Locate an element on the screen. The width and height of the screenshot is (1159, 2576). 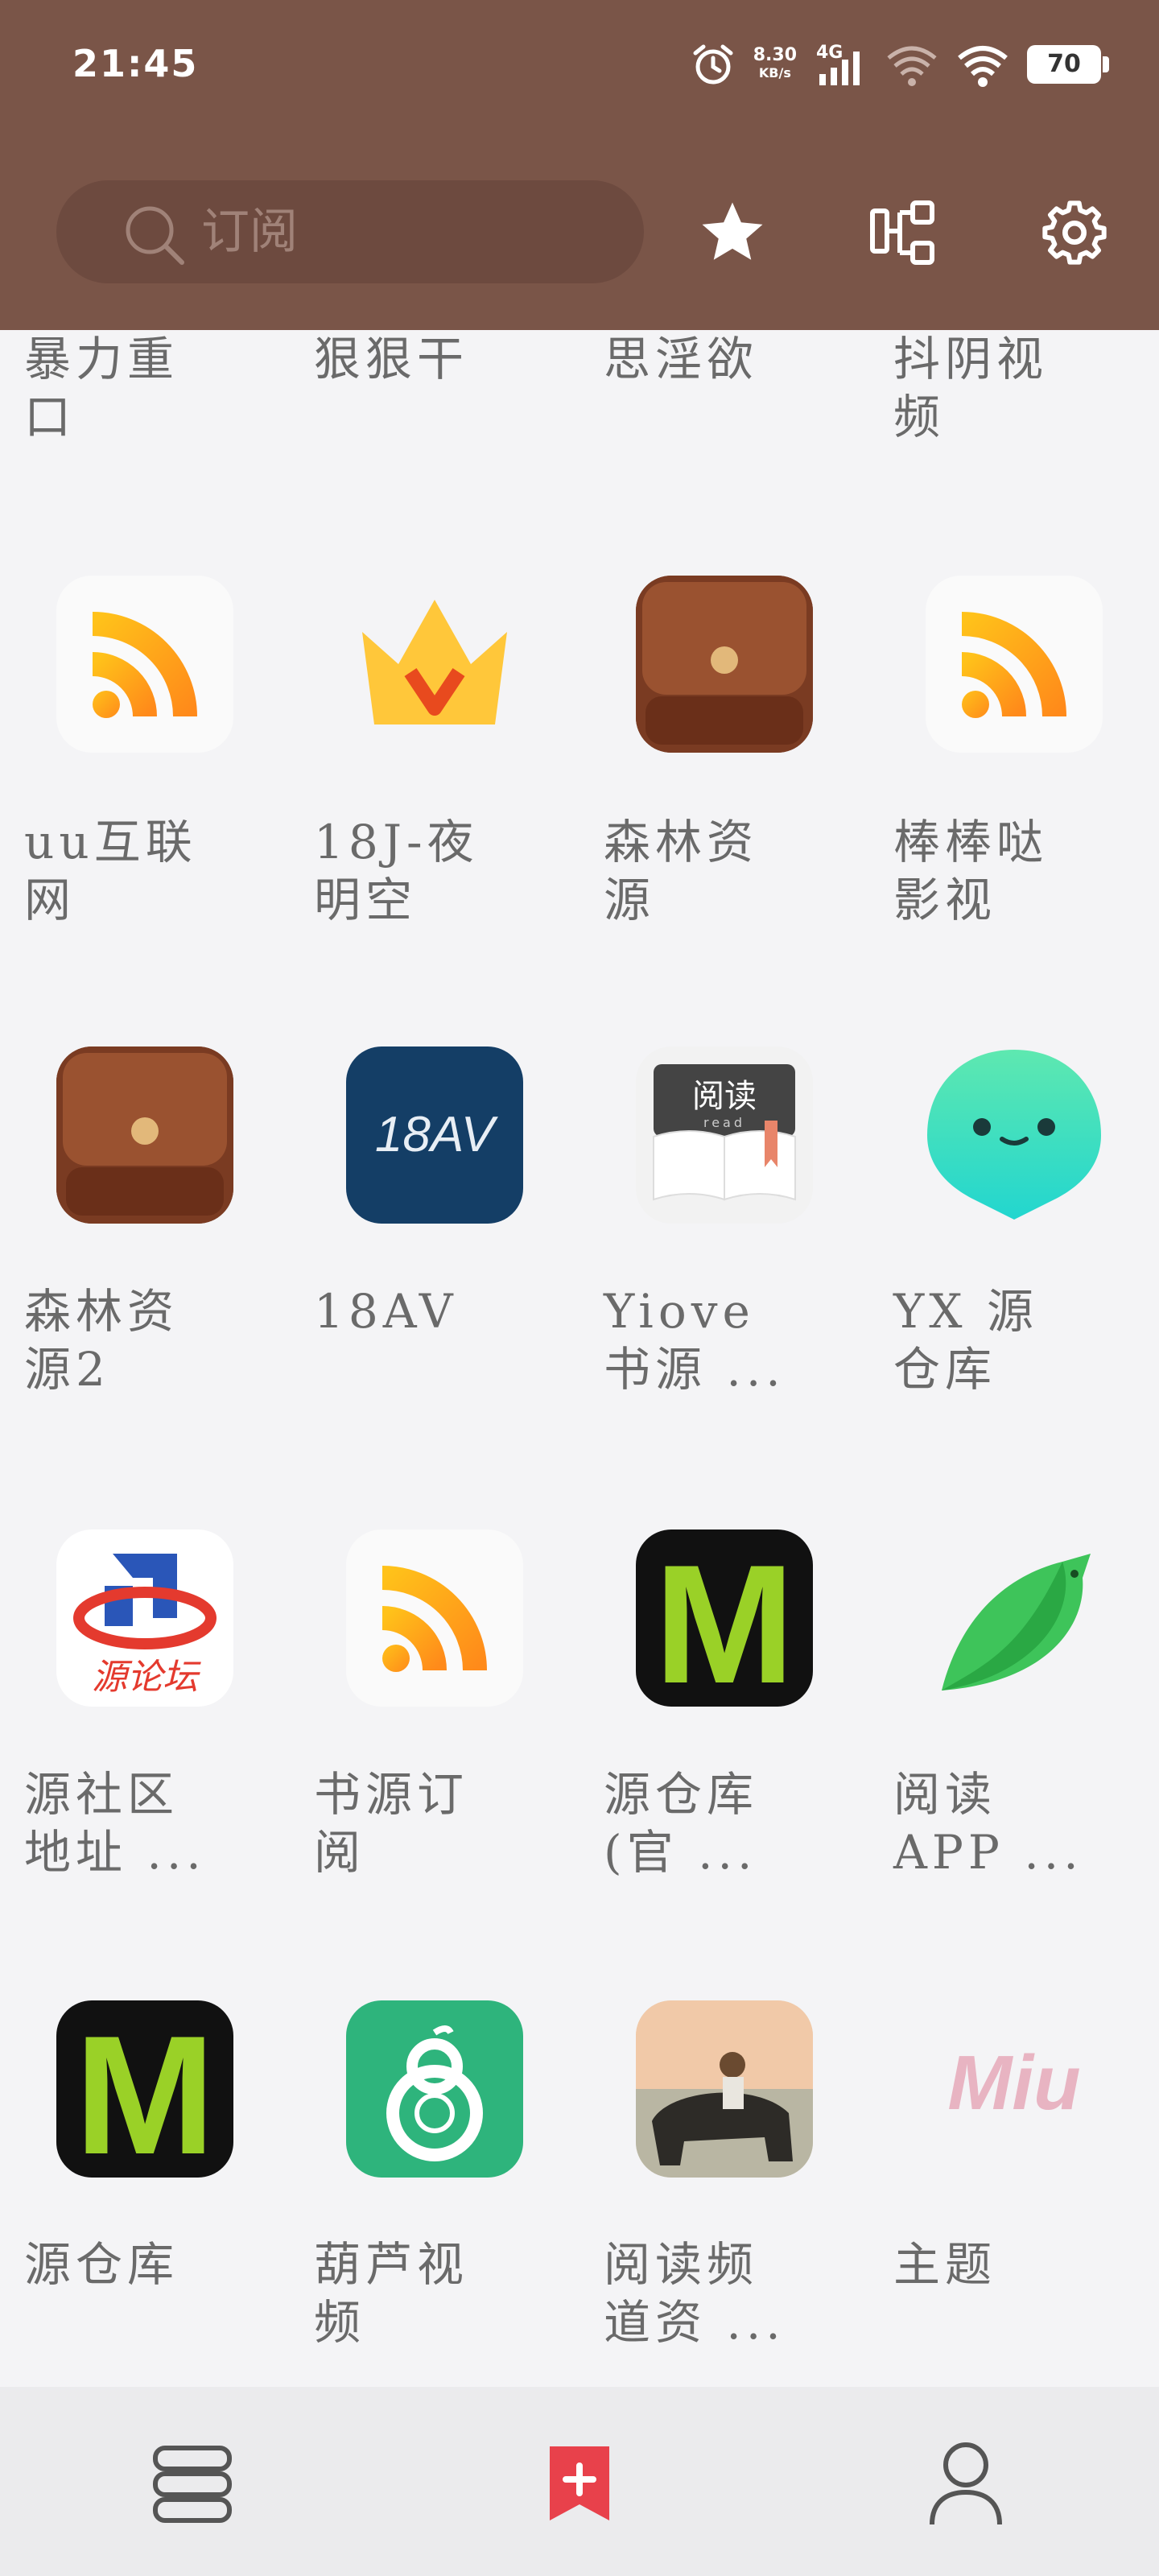
favorites-button is located at coordinates (732, 232).